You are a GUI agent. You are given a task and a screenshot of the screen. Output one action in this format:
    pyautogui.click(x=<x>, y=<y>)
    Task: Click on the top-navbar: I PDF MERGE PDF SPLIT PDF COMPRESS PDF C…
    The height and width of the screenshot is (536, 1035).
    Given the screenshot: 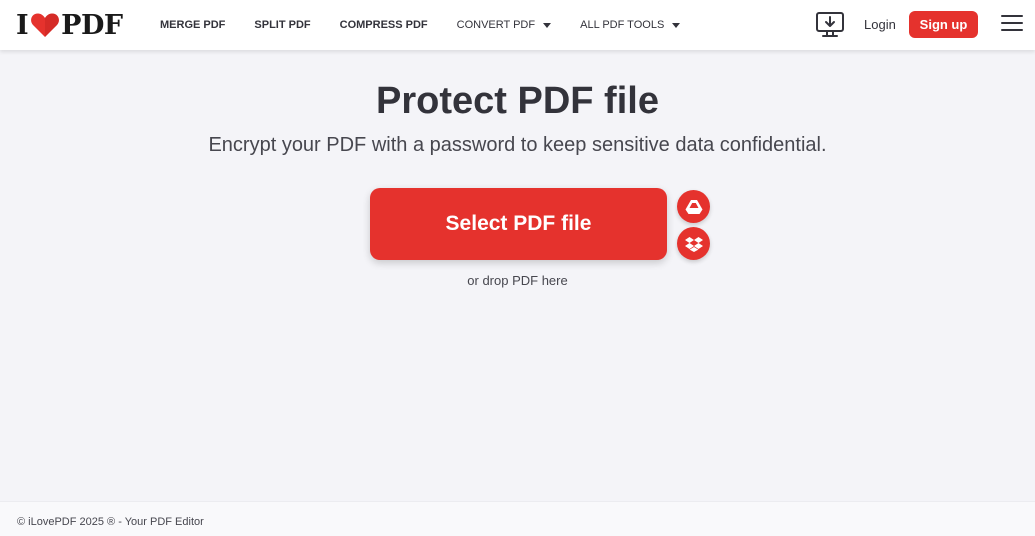 What is the action you would take?
    pyautogui.click(x=517, y=25)
    